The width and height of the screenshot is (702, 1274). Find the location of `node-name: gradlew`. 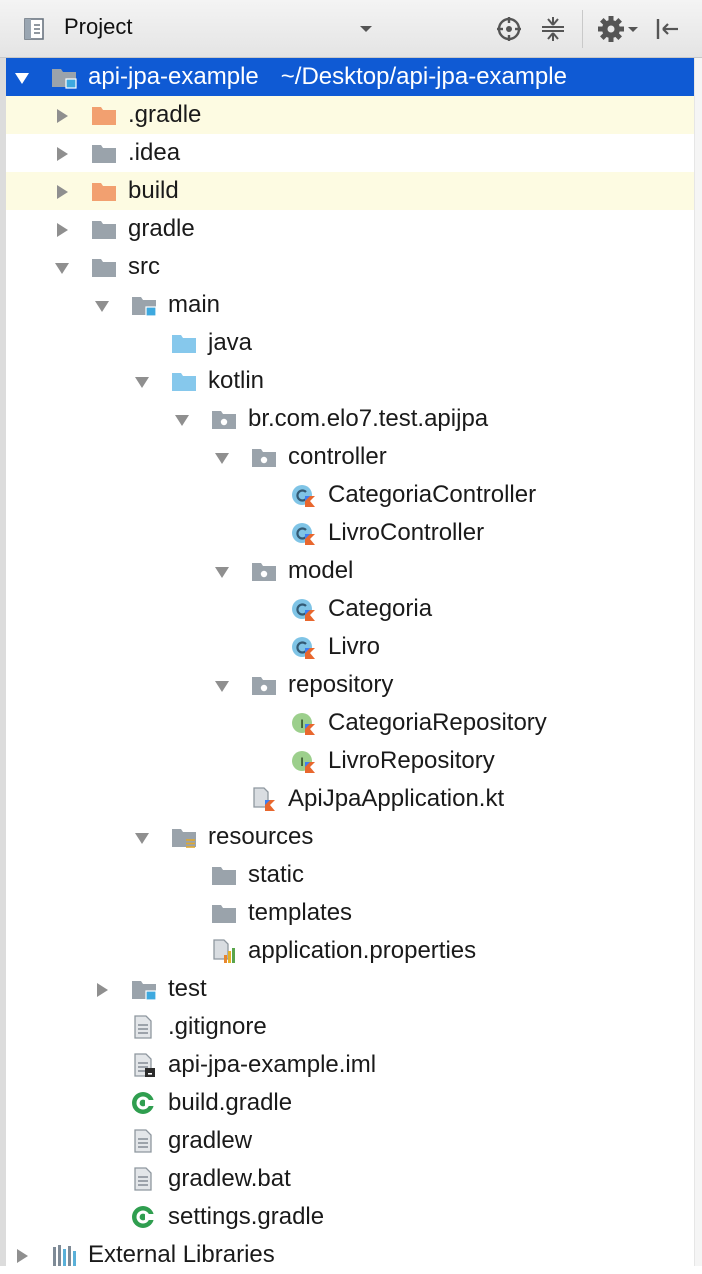

node-name: gradlew is located at coordinates (210, 1140).